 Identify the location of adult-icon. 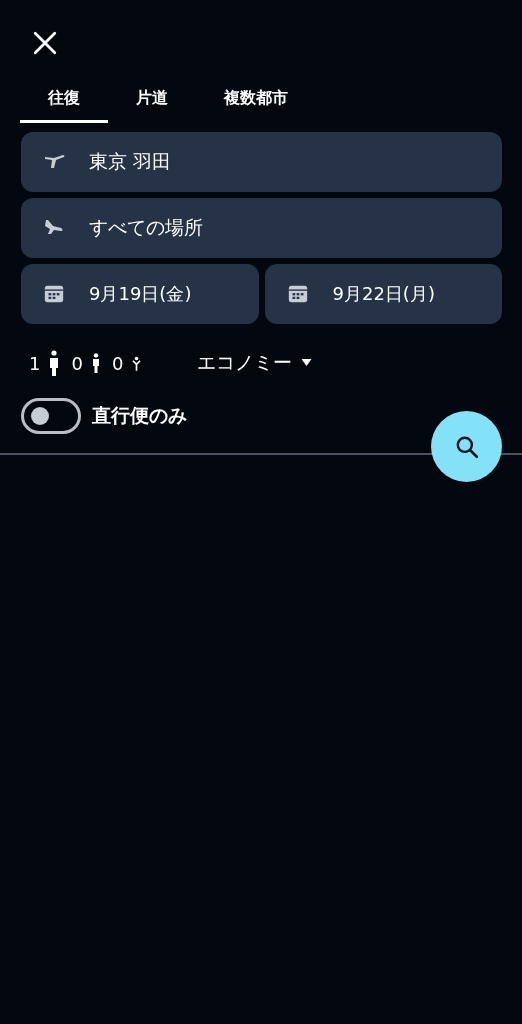
(54, 363).